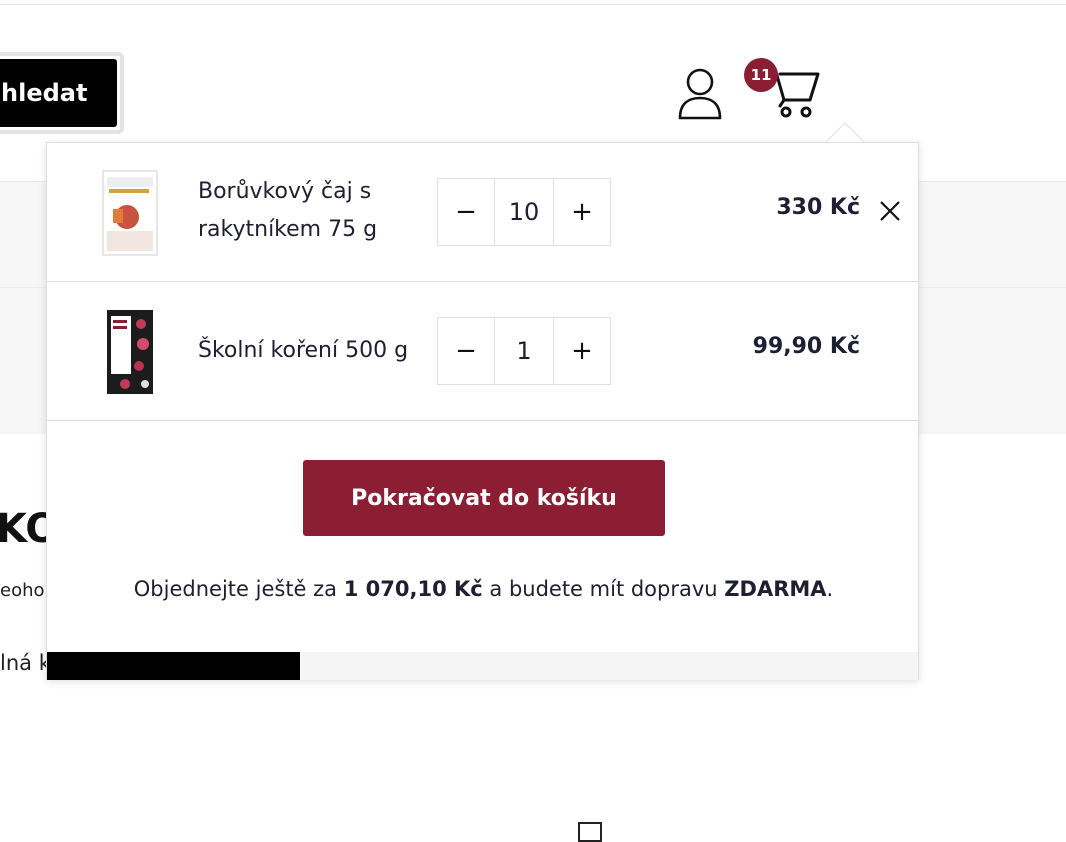  I want to click on free-shipping-text: a budete mít dopravu, so click(603, 589).